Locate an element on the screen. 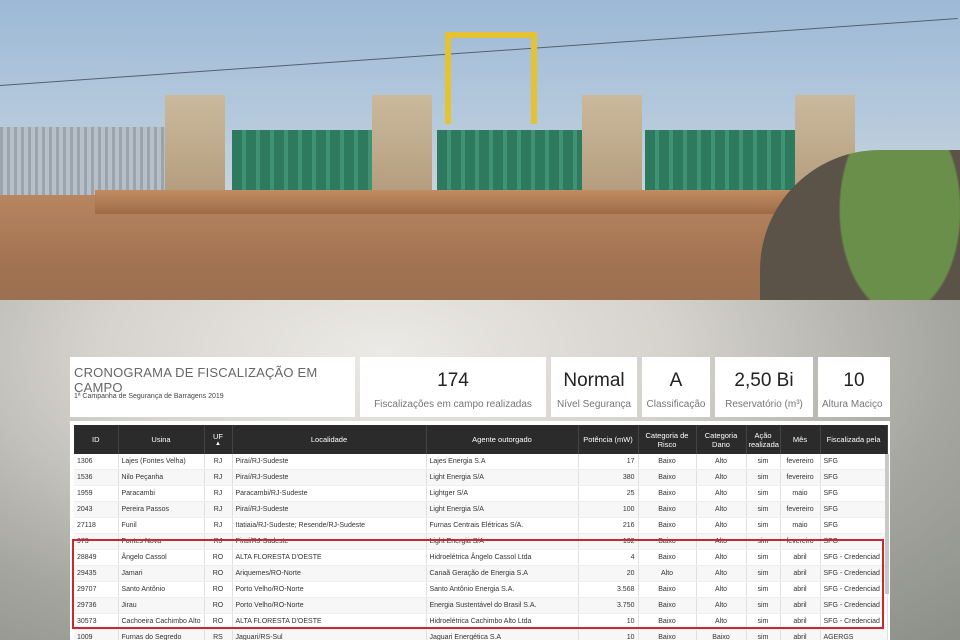 Image resolution: width=960 pixels, height=640 pixels. cell-agente: Jaguari Energética S.A is located at coordinates (502, 634).